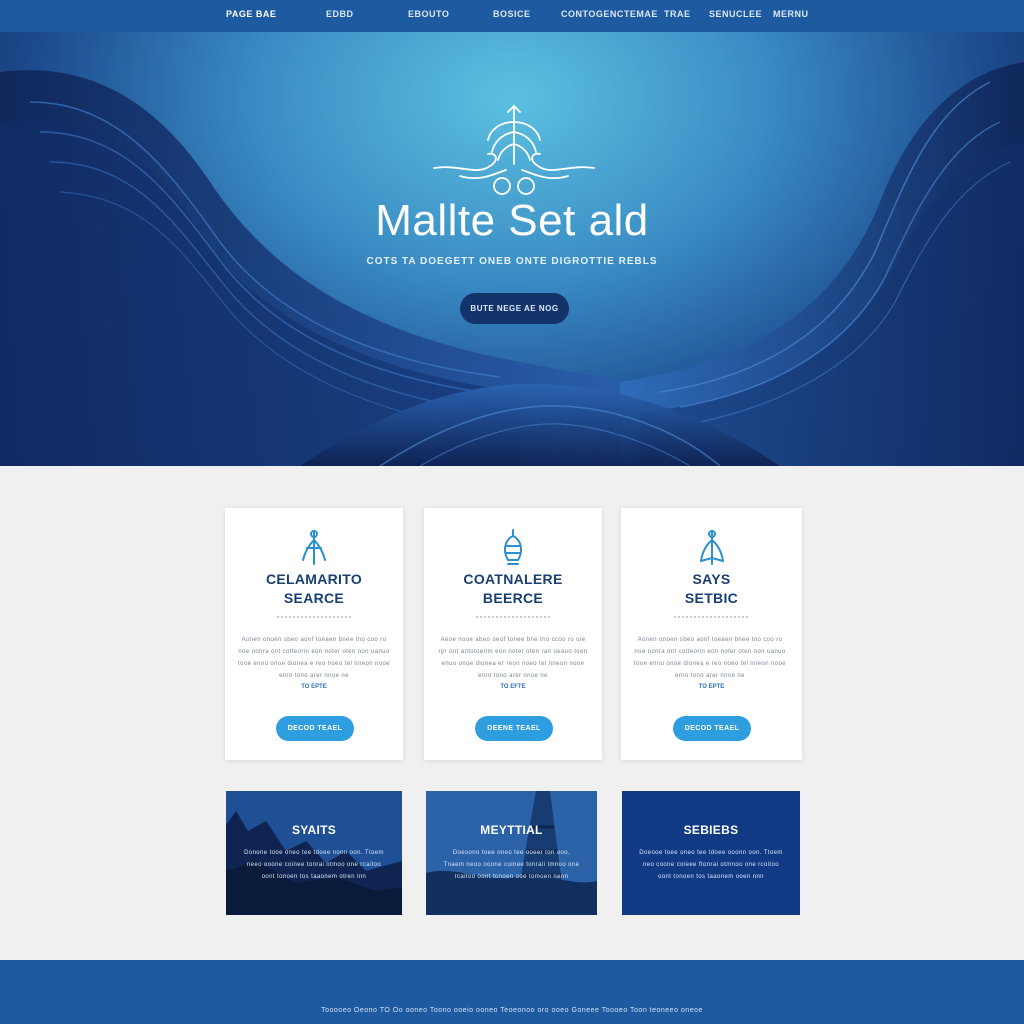 The height and width of the screenshot is (1024, 1024). I want to click on buoy-icon, so click(513, 547).